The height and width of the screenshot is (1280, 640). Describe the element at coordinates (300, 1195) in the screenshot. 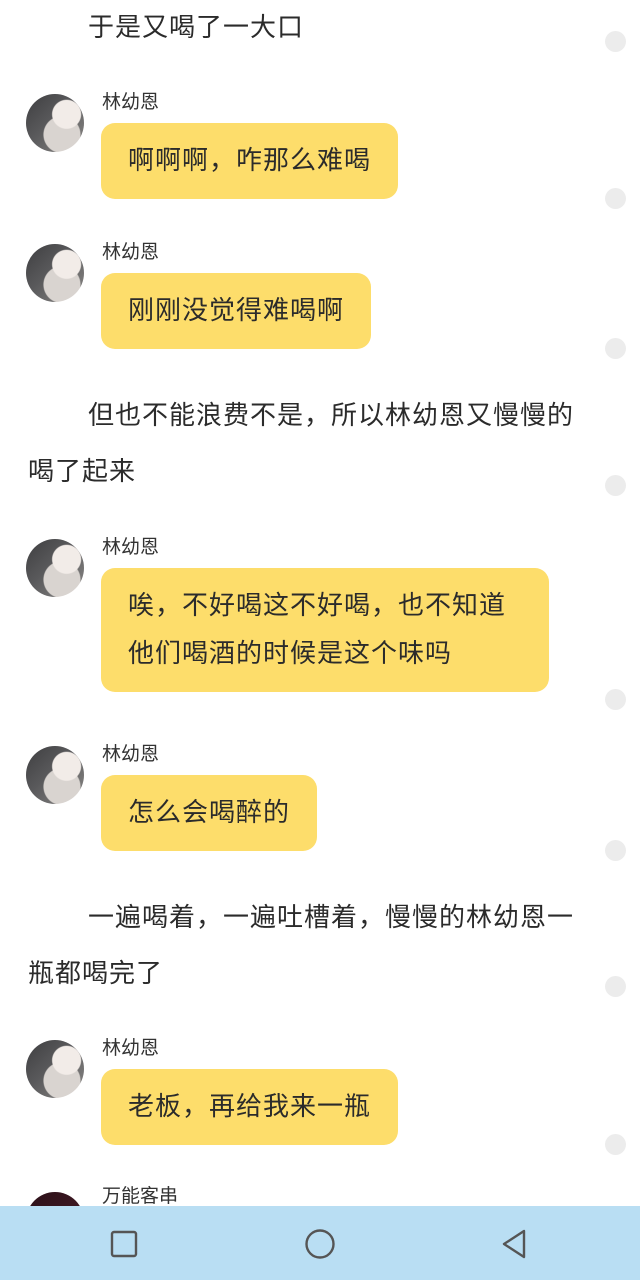

I see `chat-message: 万能客串` at that location.